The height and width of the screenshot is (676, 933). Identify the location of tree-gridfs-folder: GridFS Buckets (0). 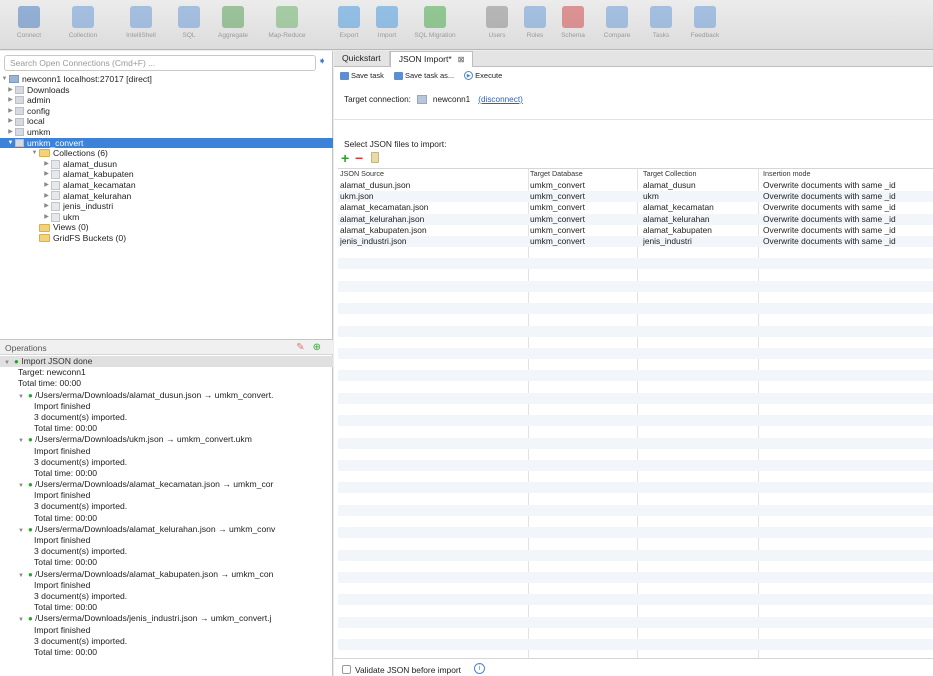
(166, 238).